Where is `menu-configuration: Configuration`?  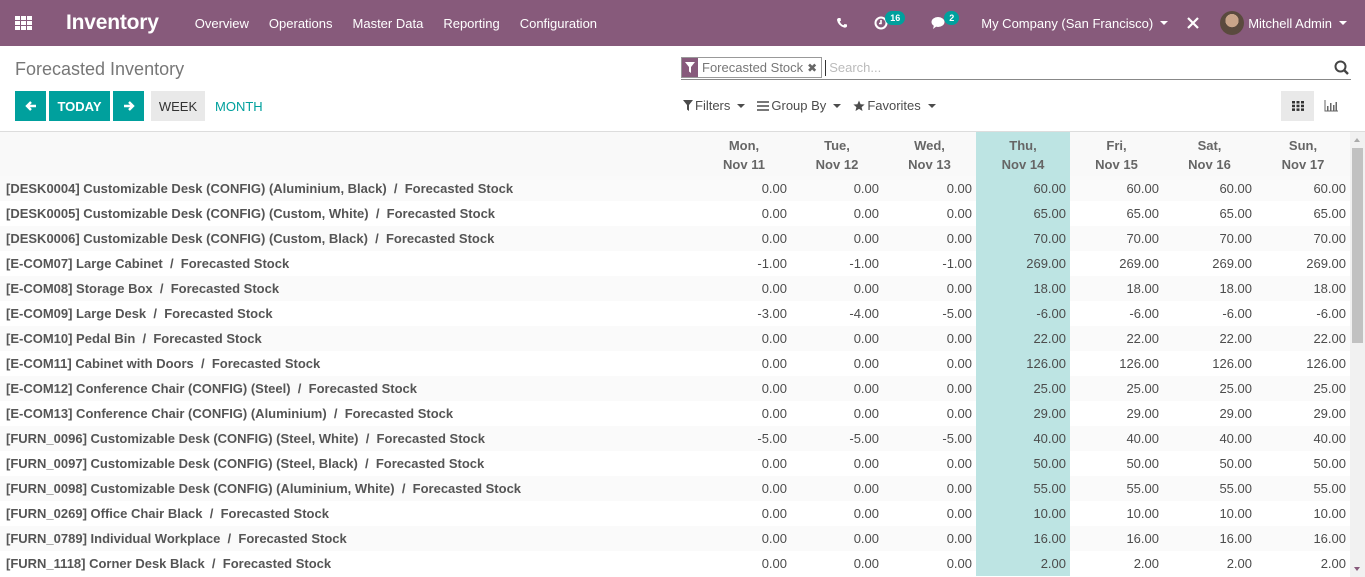 menu-configuration: Configuration is located at coordinates (558, 23).